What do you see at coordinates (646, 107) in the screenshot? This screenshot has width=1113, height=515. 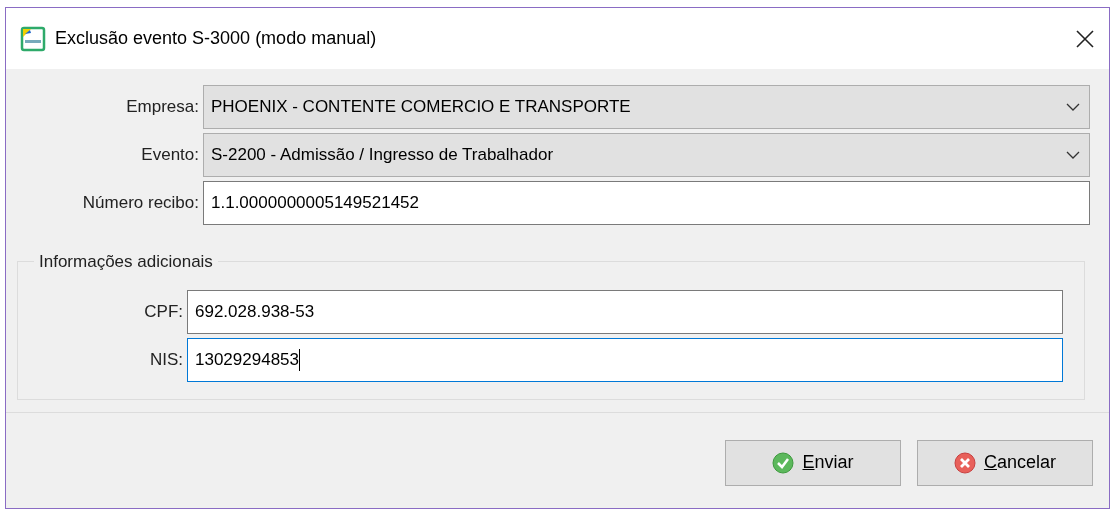 I see `dropdown: PHOENIX - CONTENTE COMERCIO E TRANSPORTE` at bounding box center [646, 107].